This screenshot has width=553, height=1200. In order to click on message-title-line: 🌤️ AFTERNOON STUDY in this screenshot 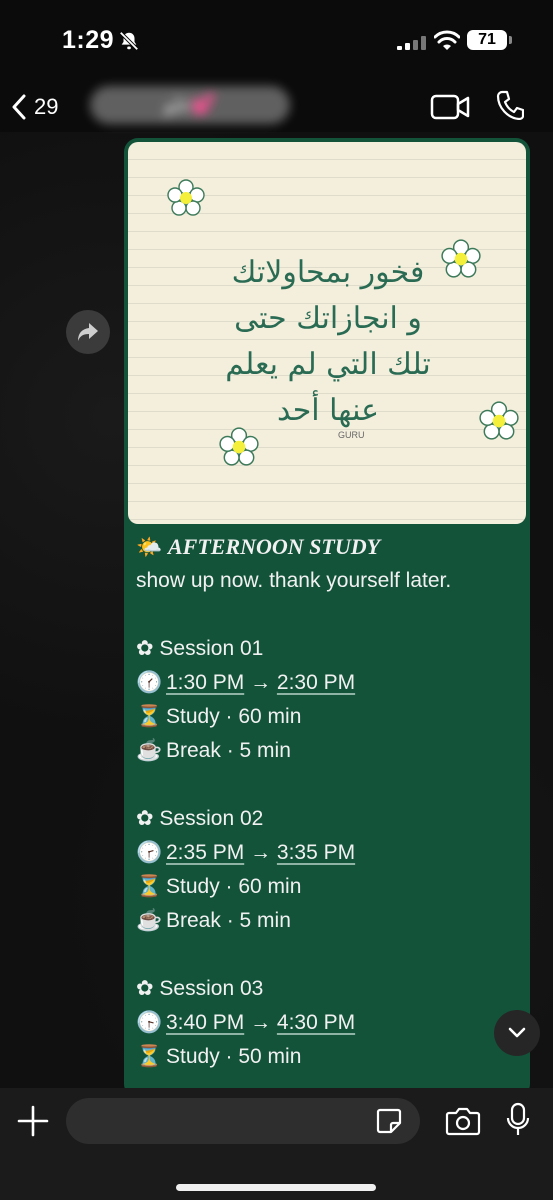, I will do `click(328, 547)`.